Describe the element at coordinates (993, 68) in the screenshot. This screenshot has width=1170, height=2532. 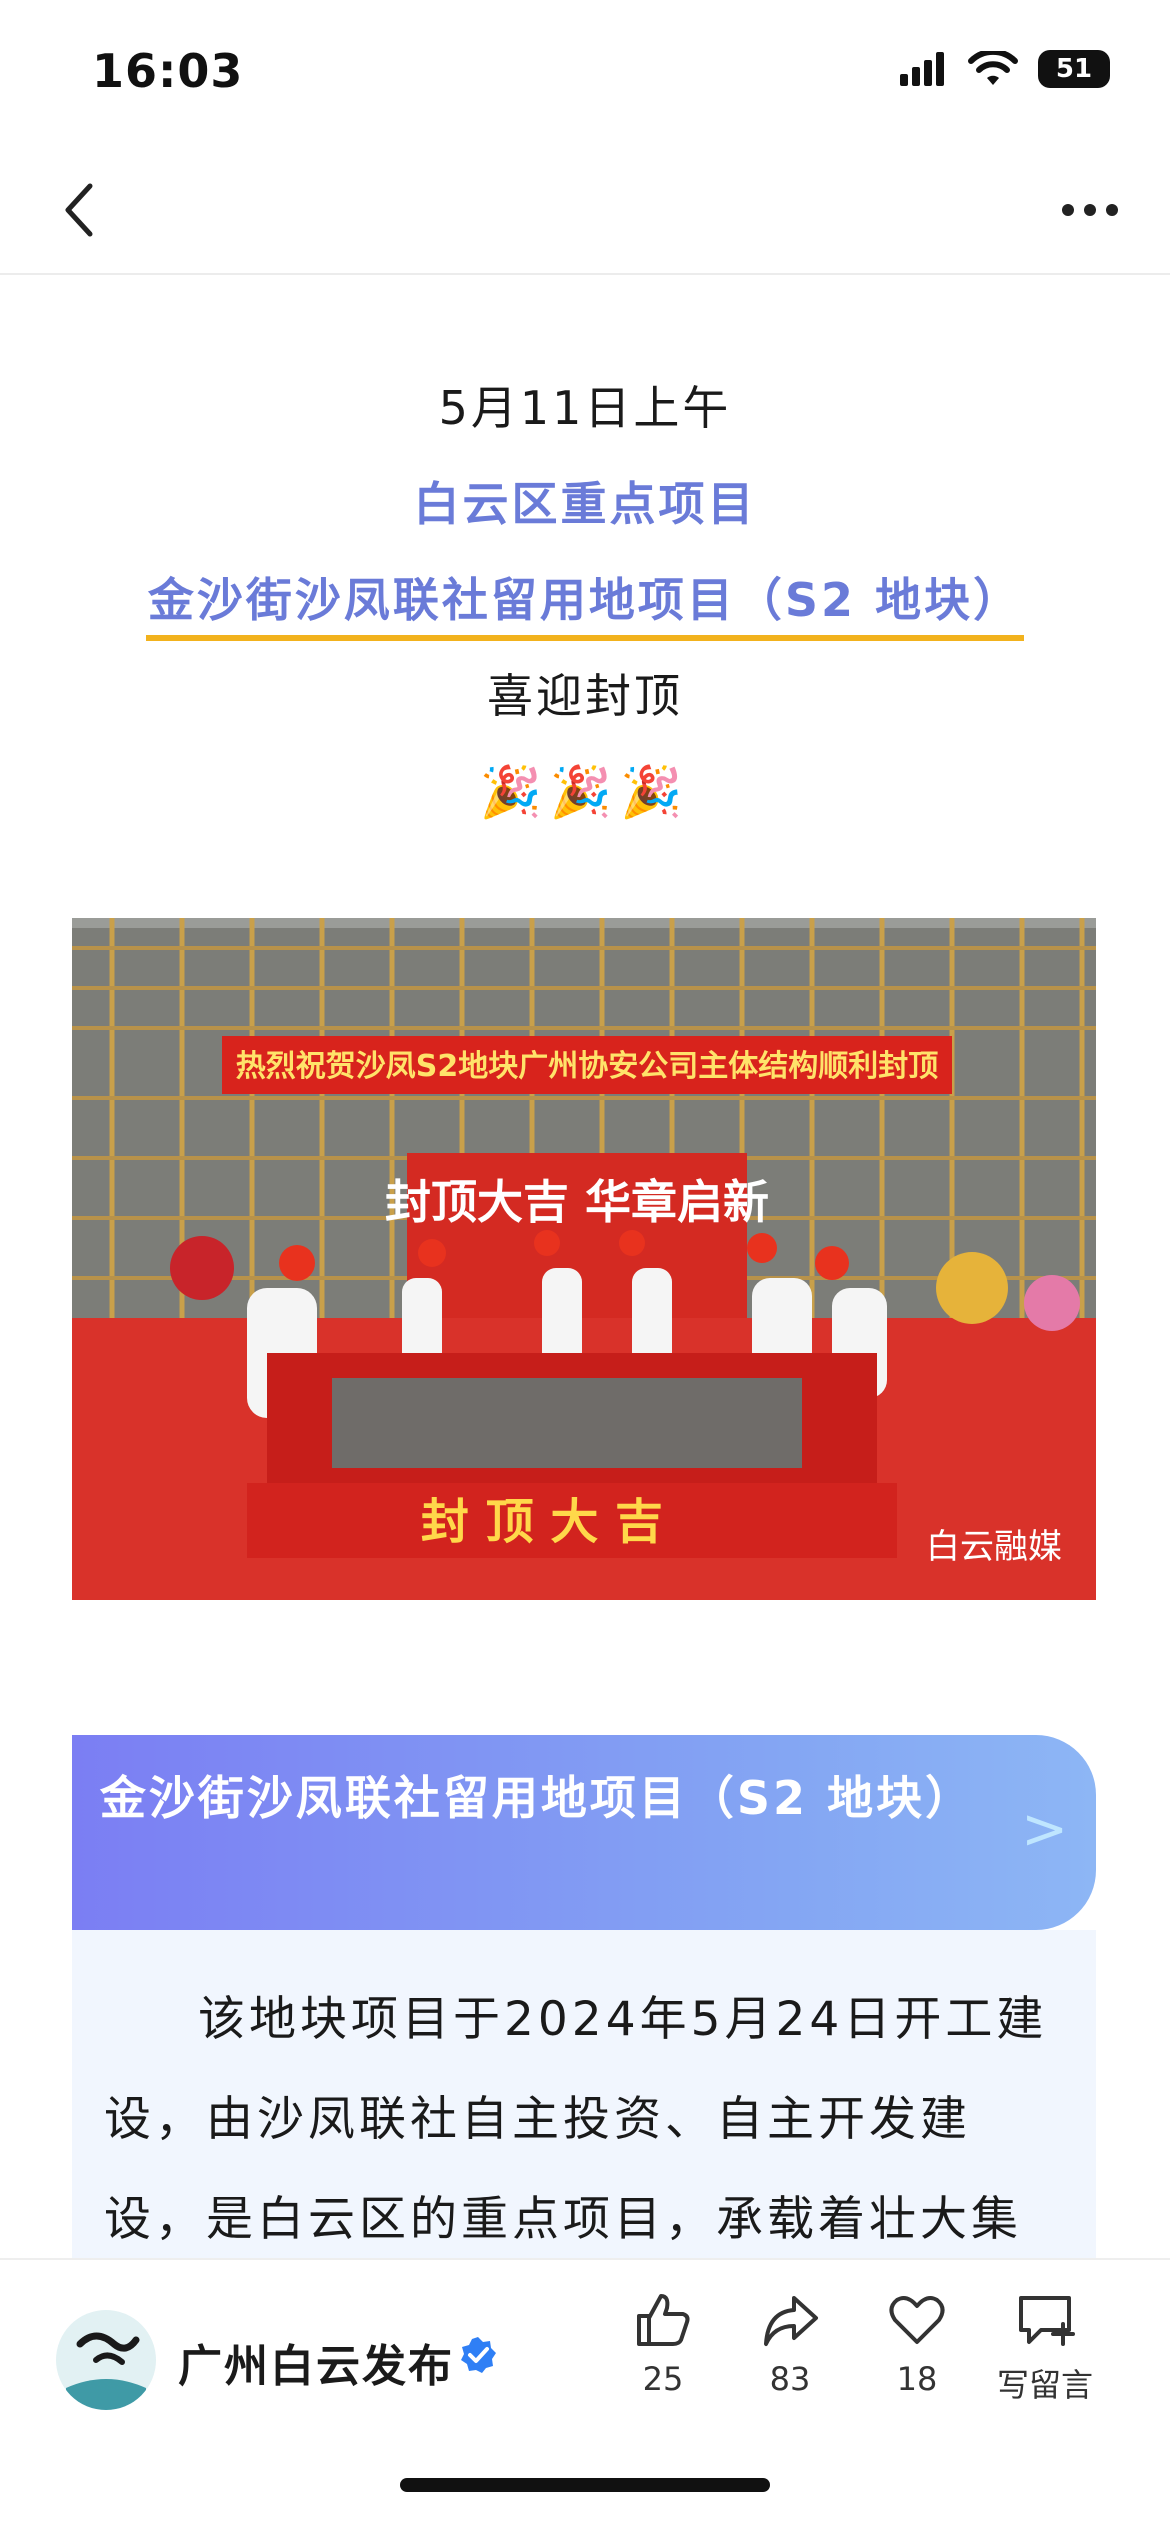
I see `wifi-icon` at that location.